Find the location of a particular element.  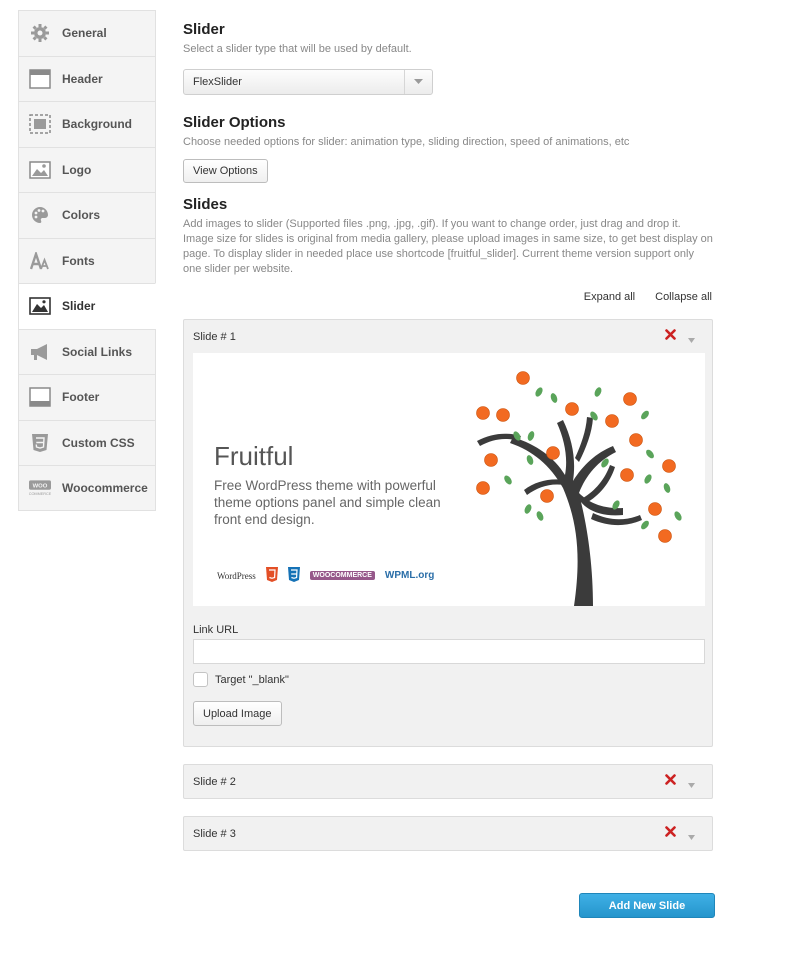

sidebar-item-social-links: Social Links is located at coordinates (86, 351).